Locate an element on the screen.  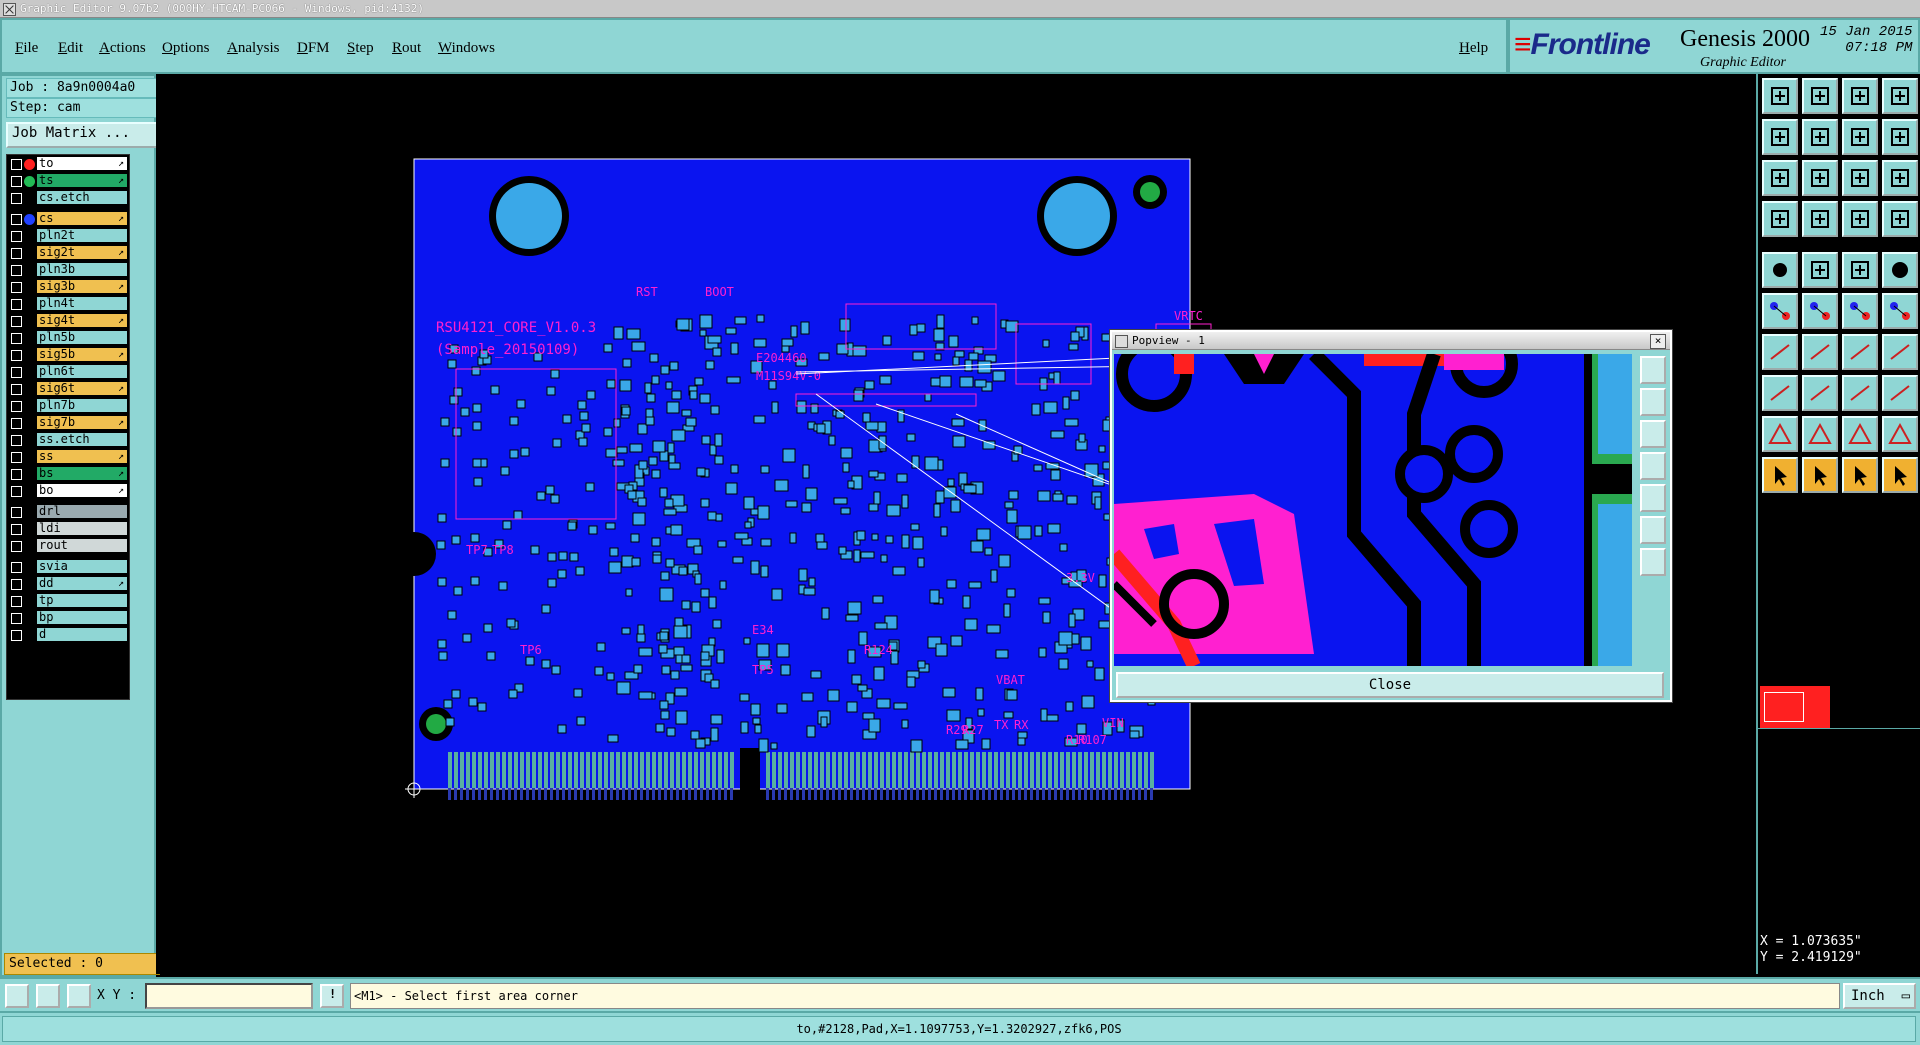
layer-row-rout: rout is located at coordinates (68, 546).